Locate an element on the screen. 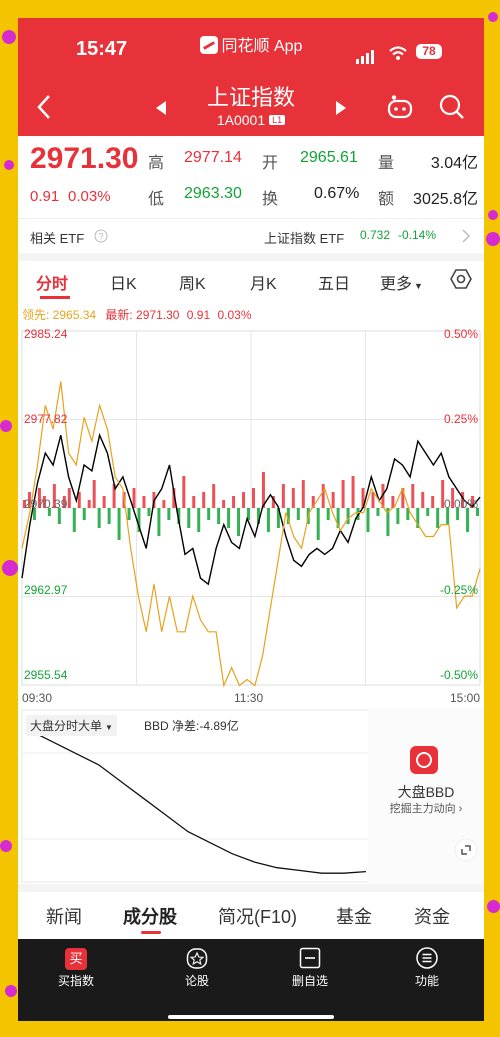 This screenshot has height=1037, width=500. nav-remove-watchlist: 删自选 is located at coordinates (310, 980).